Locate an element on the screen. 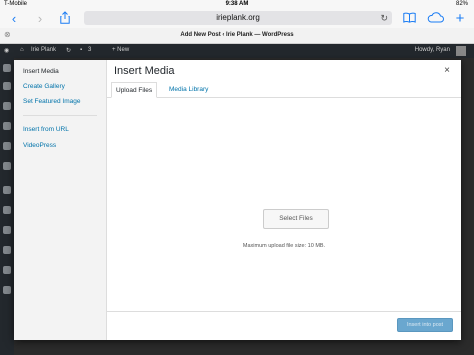  new-content-link: + New is located at coordinates (120, 50).